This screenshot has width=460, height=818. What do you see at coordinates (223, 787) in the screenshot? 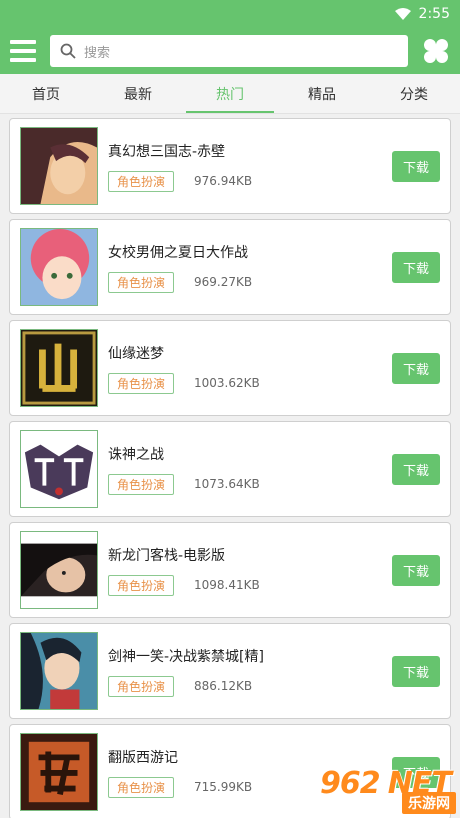
I see `file-size: 715.99KB` at bounding box center [223, 787].